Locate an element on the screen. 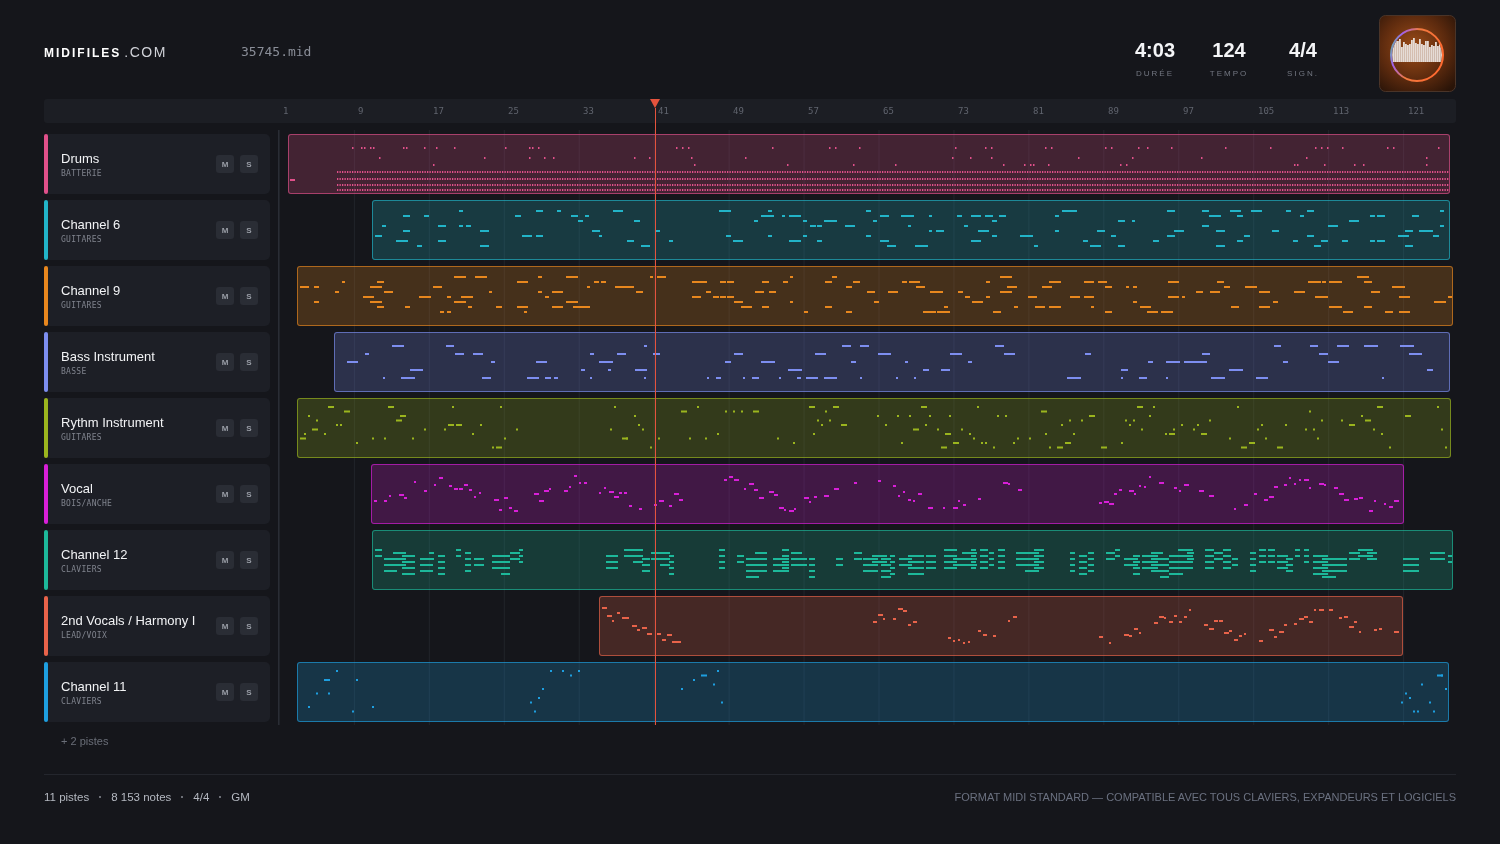 The image size is (1500, 844). stat-label: SIGN. is located at coordinates (1303, 74).